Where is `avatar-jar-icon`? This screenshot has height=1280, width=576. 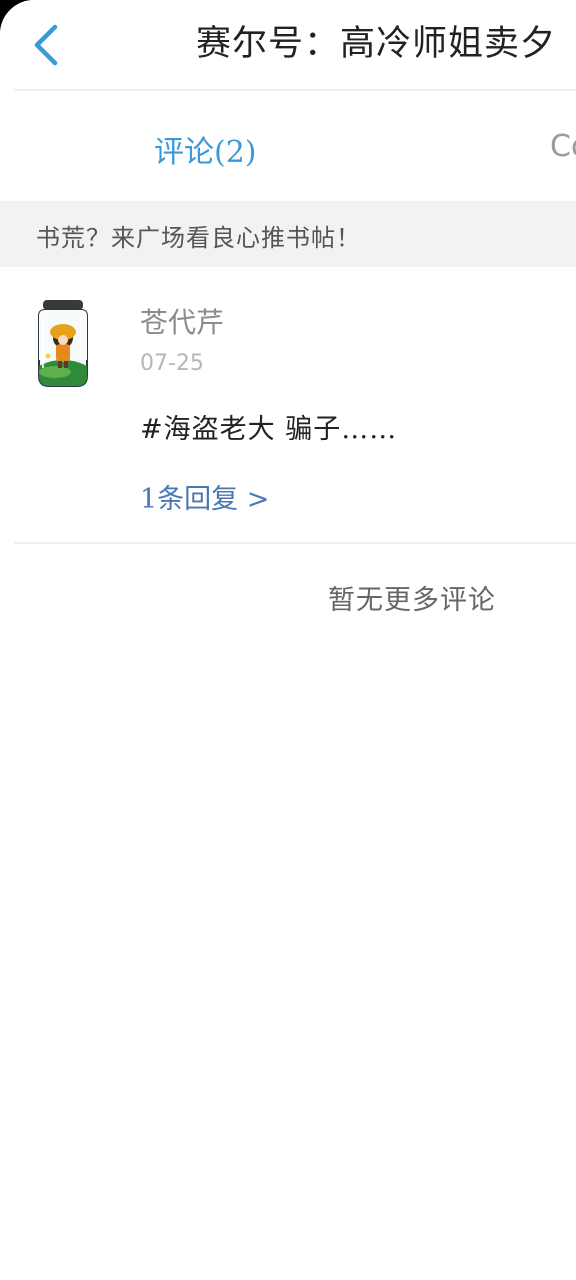
avatar-jar-icon is located at coordinates (63, 343).